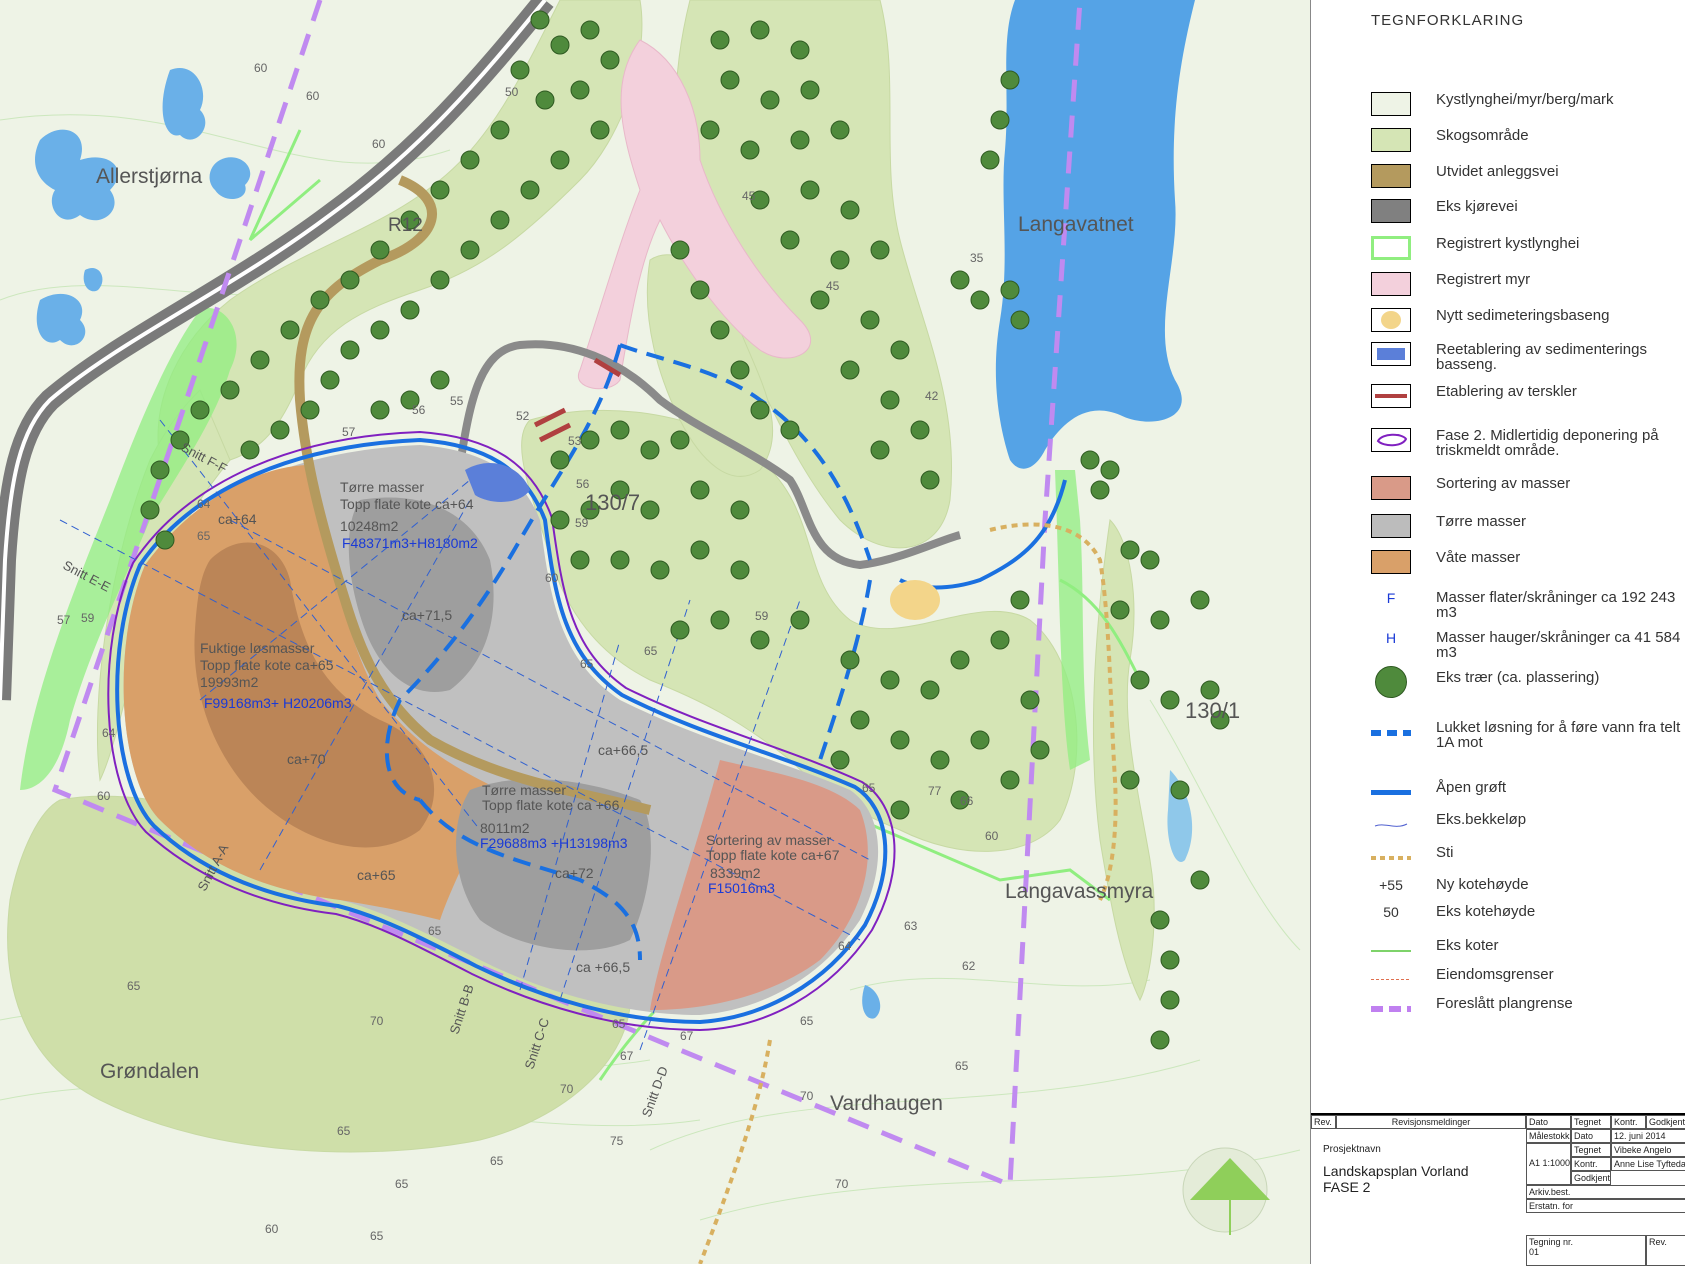 This screenshot has height=1266, width=1685. Describe the element at coordinates (977, 258) in the screenshot. I see `contour-label: 35` at that location.